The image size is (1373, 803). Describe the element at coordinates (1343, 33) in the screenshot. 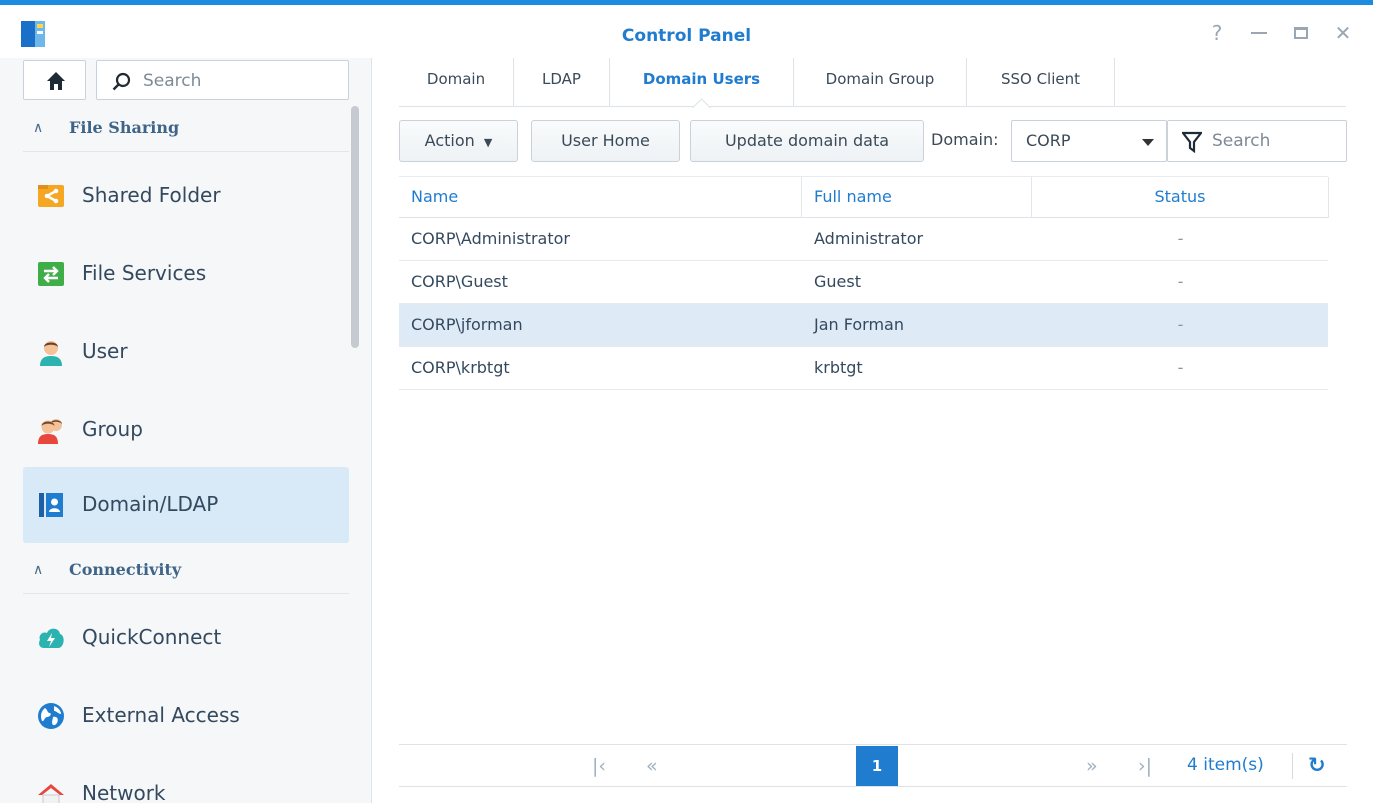

I see `close-icon: ✕` at that location.